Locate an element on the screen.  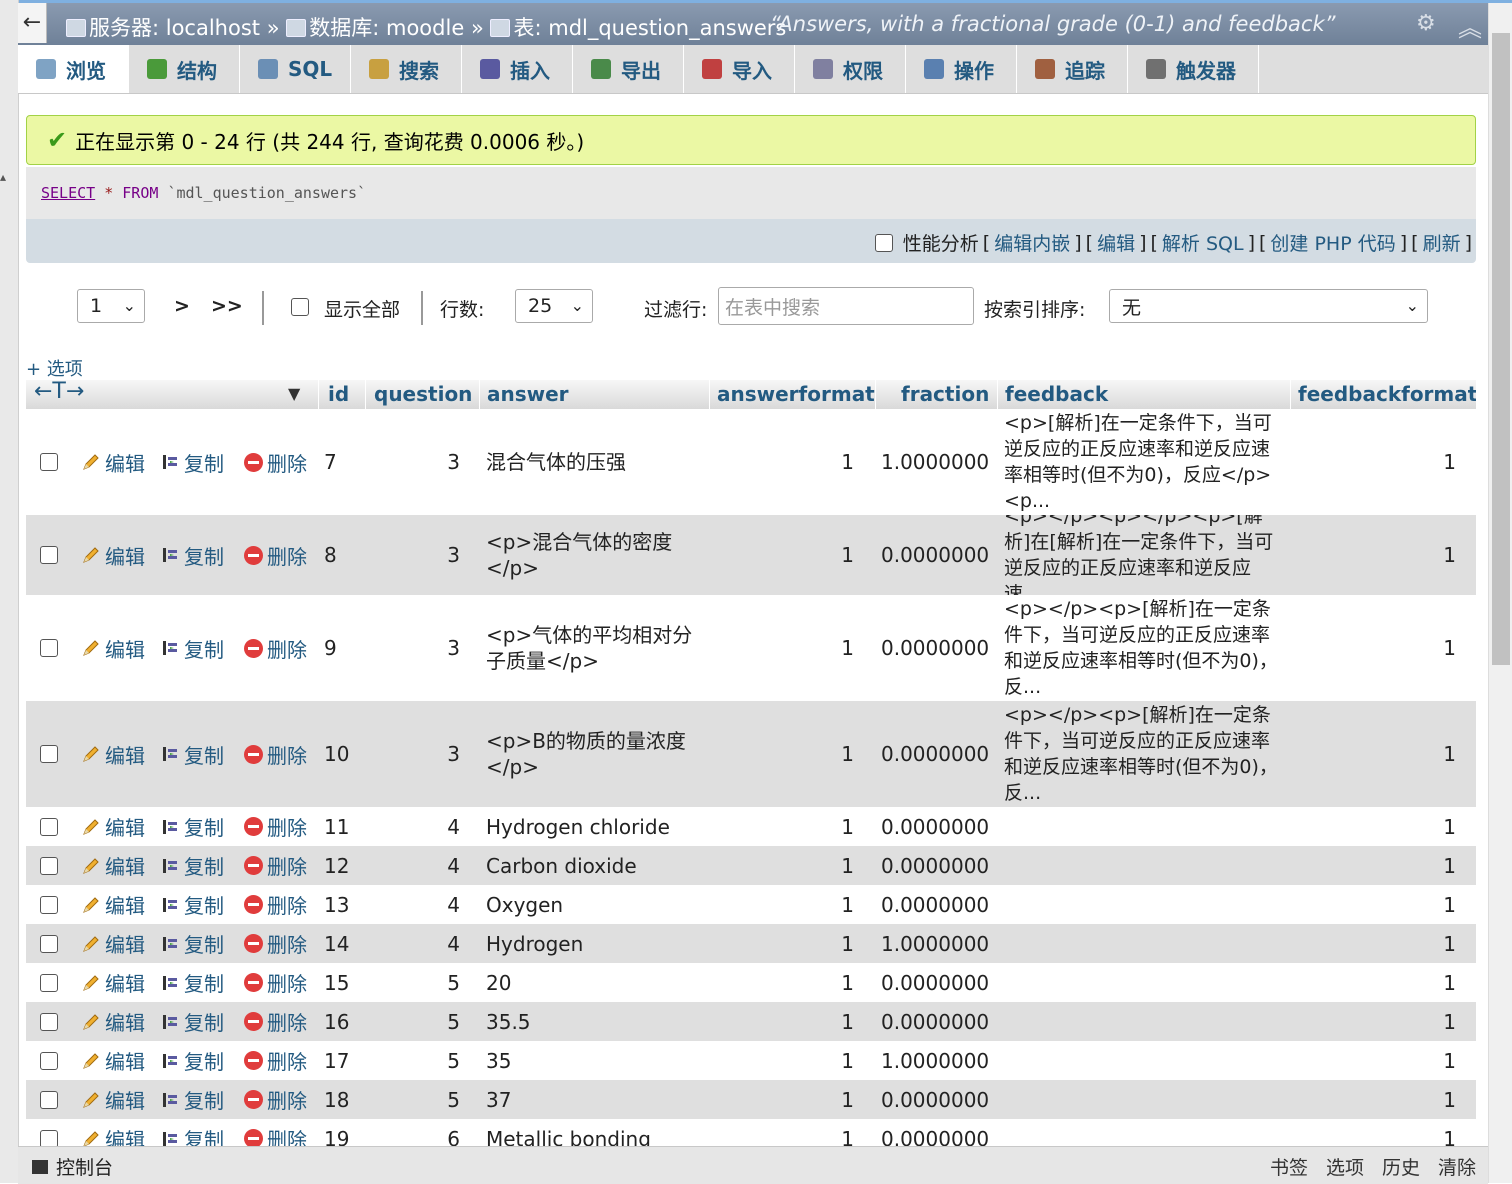
tab-export: 导出 is located at coordinates (628, 69).